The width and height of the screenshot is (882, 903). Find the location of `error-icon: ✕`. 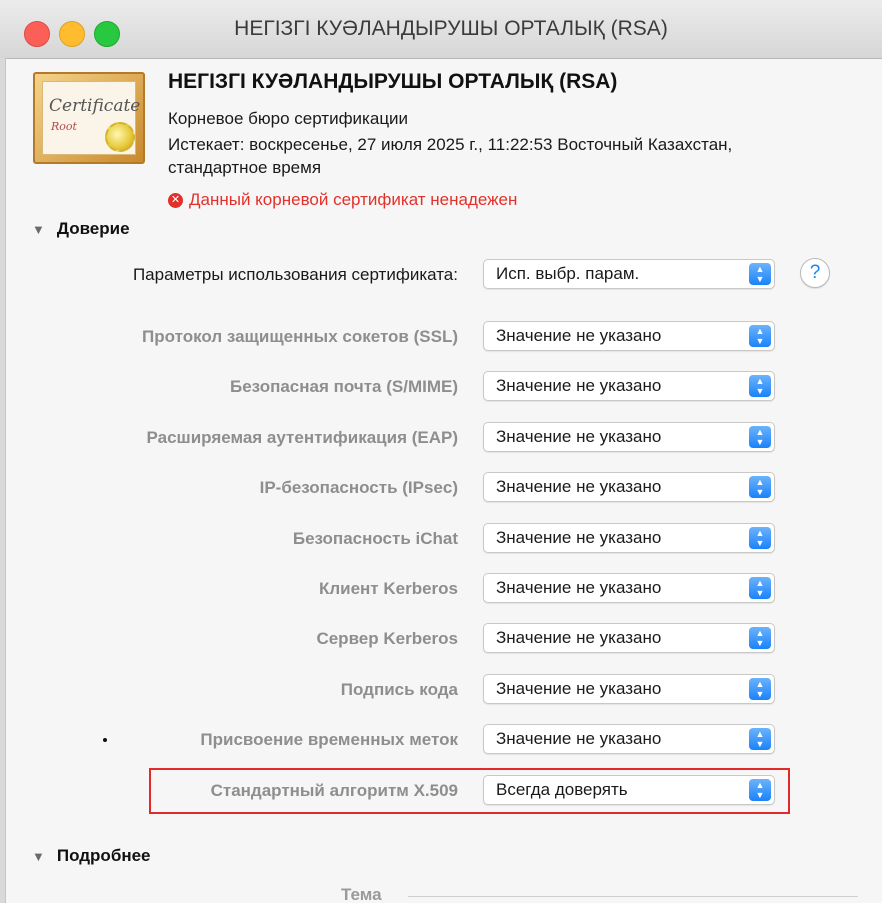

error-icon: ✕ is located at coordinates (175, 200).